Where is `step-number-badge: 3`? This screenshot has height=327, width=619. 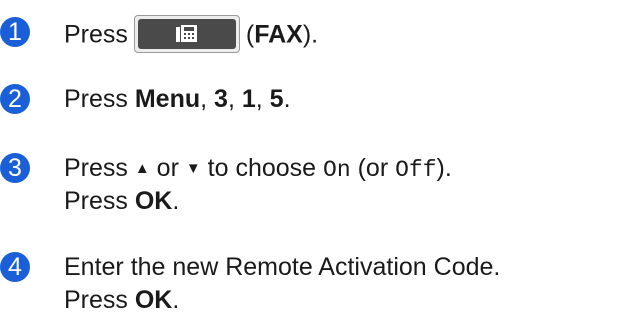
step-number-badge: 3 is located at coordinates (15, 168).